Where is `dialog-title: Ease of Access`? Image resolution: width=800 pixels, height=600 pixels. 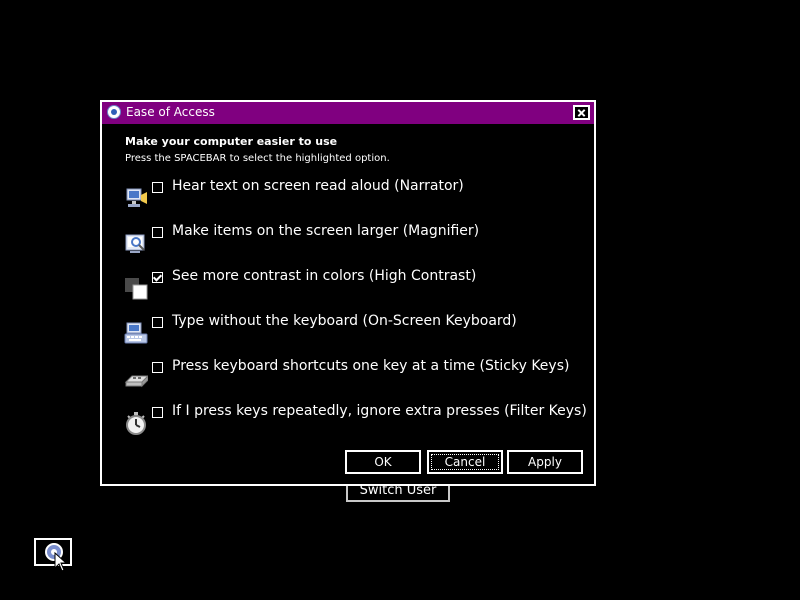
dialog-title: Ease of Access is located at coordinates (170, 112).